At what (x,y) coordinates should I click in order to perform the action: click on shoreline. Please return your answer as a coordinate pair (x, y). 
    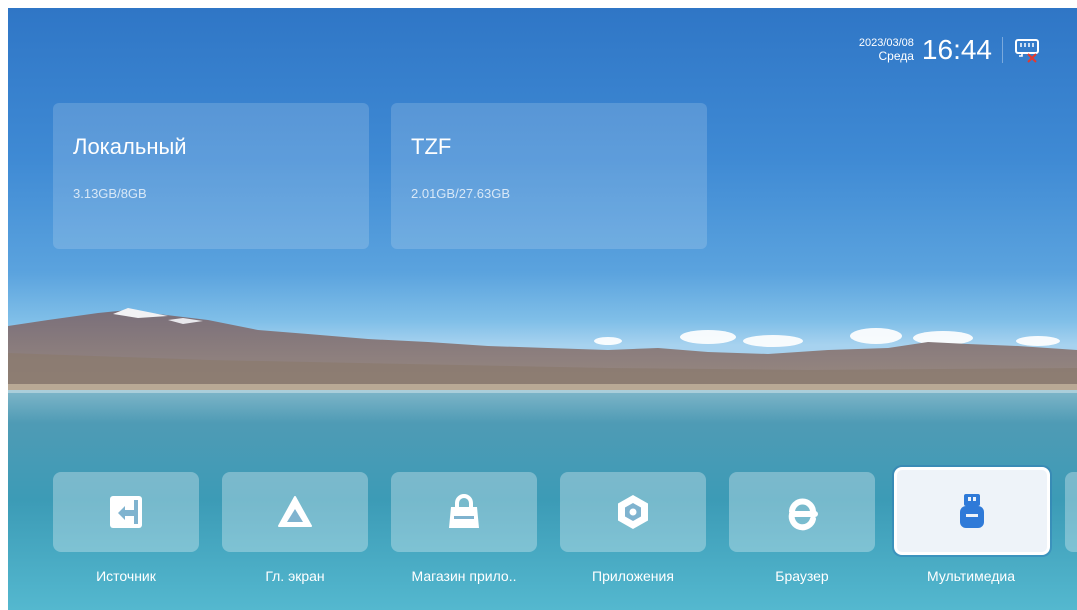
    Looking at the image, I should click on (542, 387).